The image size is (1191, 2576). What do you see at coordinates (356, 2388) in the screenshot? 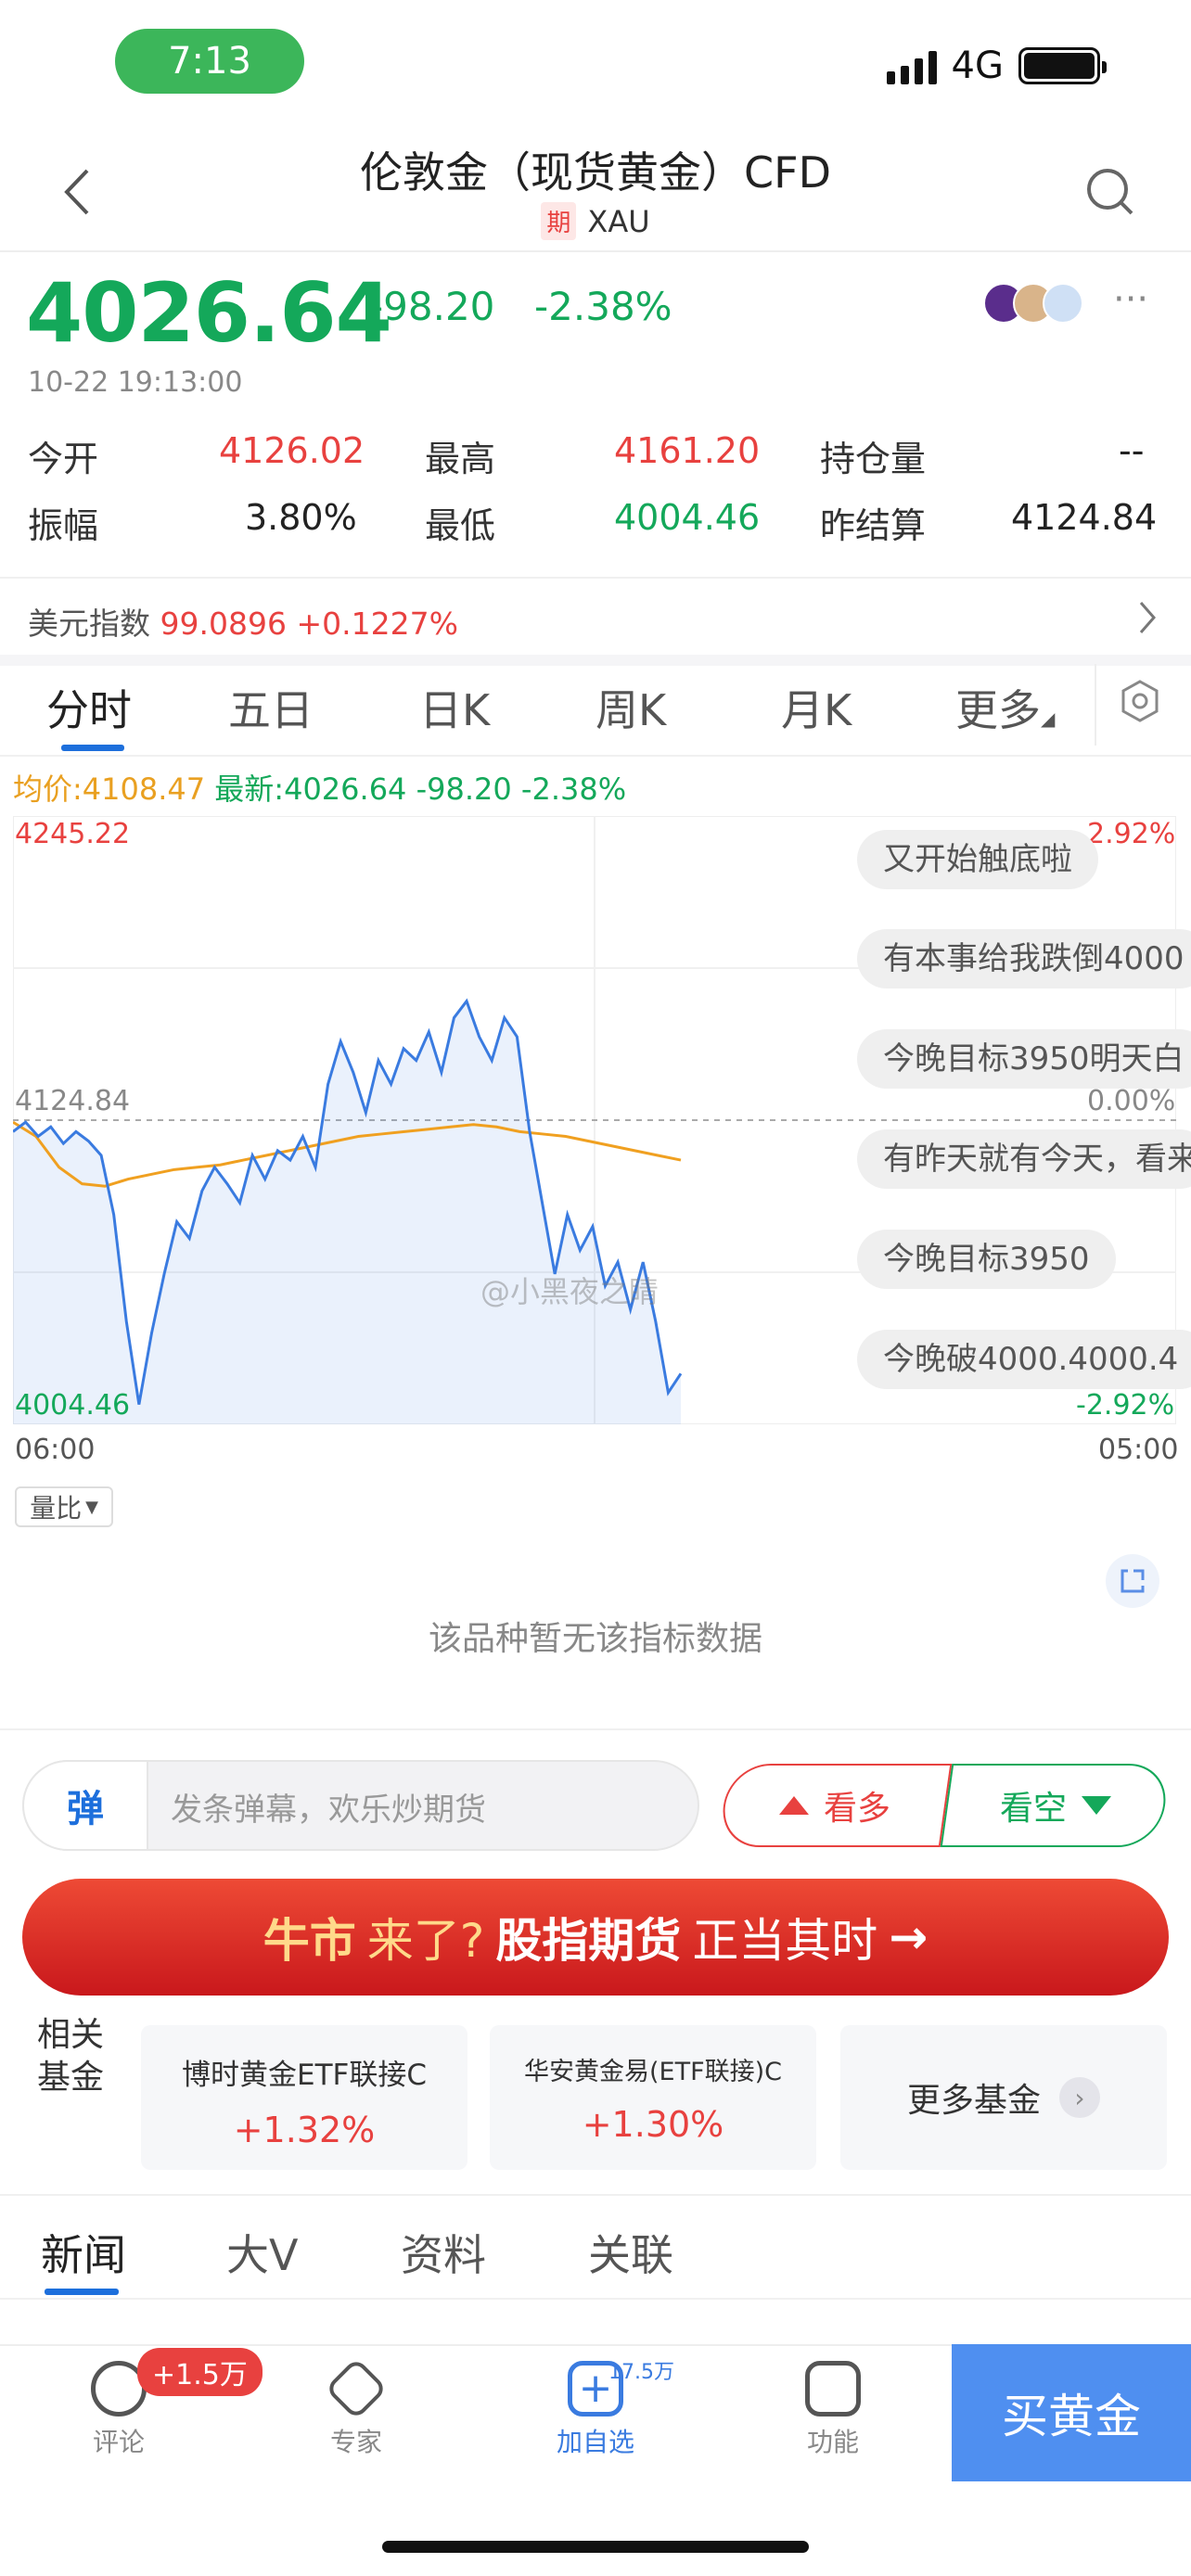
I see `diamond-icon` at bounding box center [356, 2388].